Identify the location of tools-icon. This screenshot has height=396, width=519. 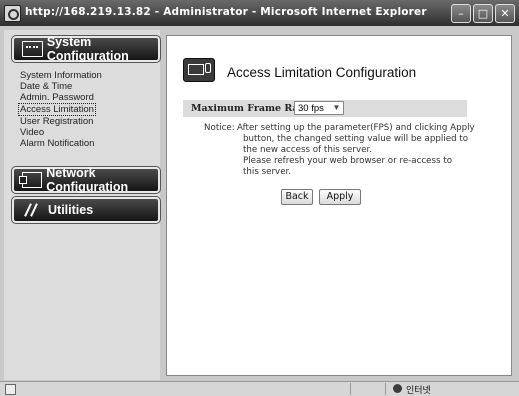
(33, 210).